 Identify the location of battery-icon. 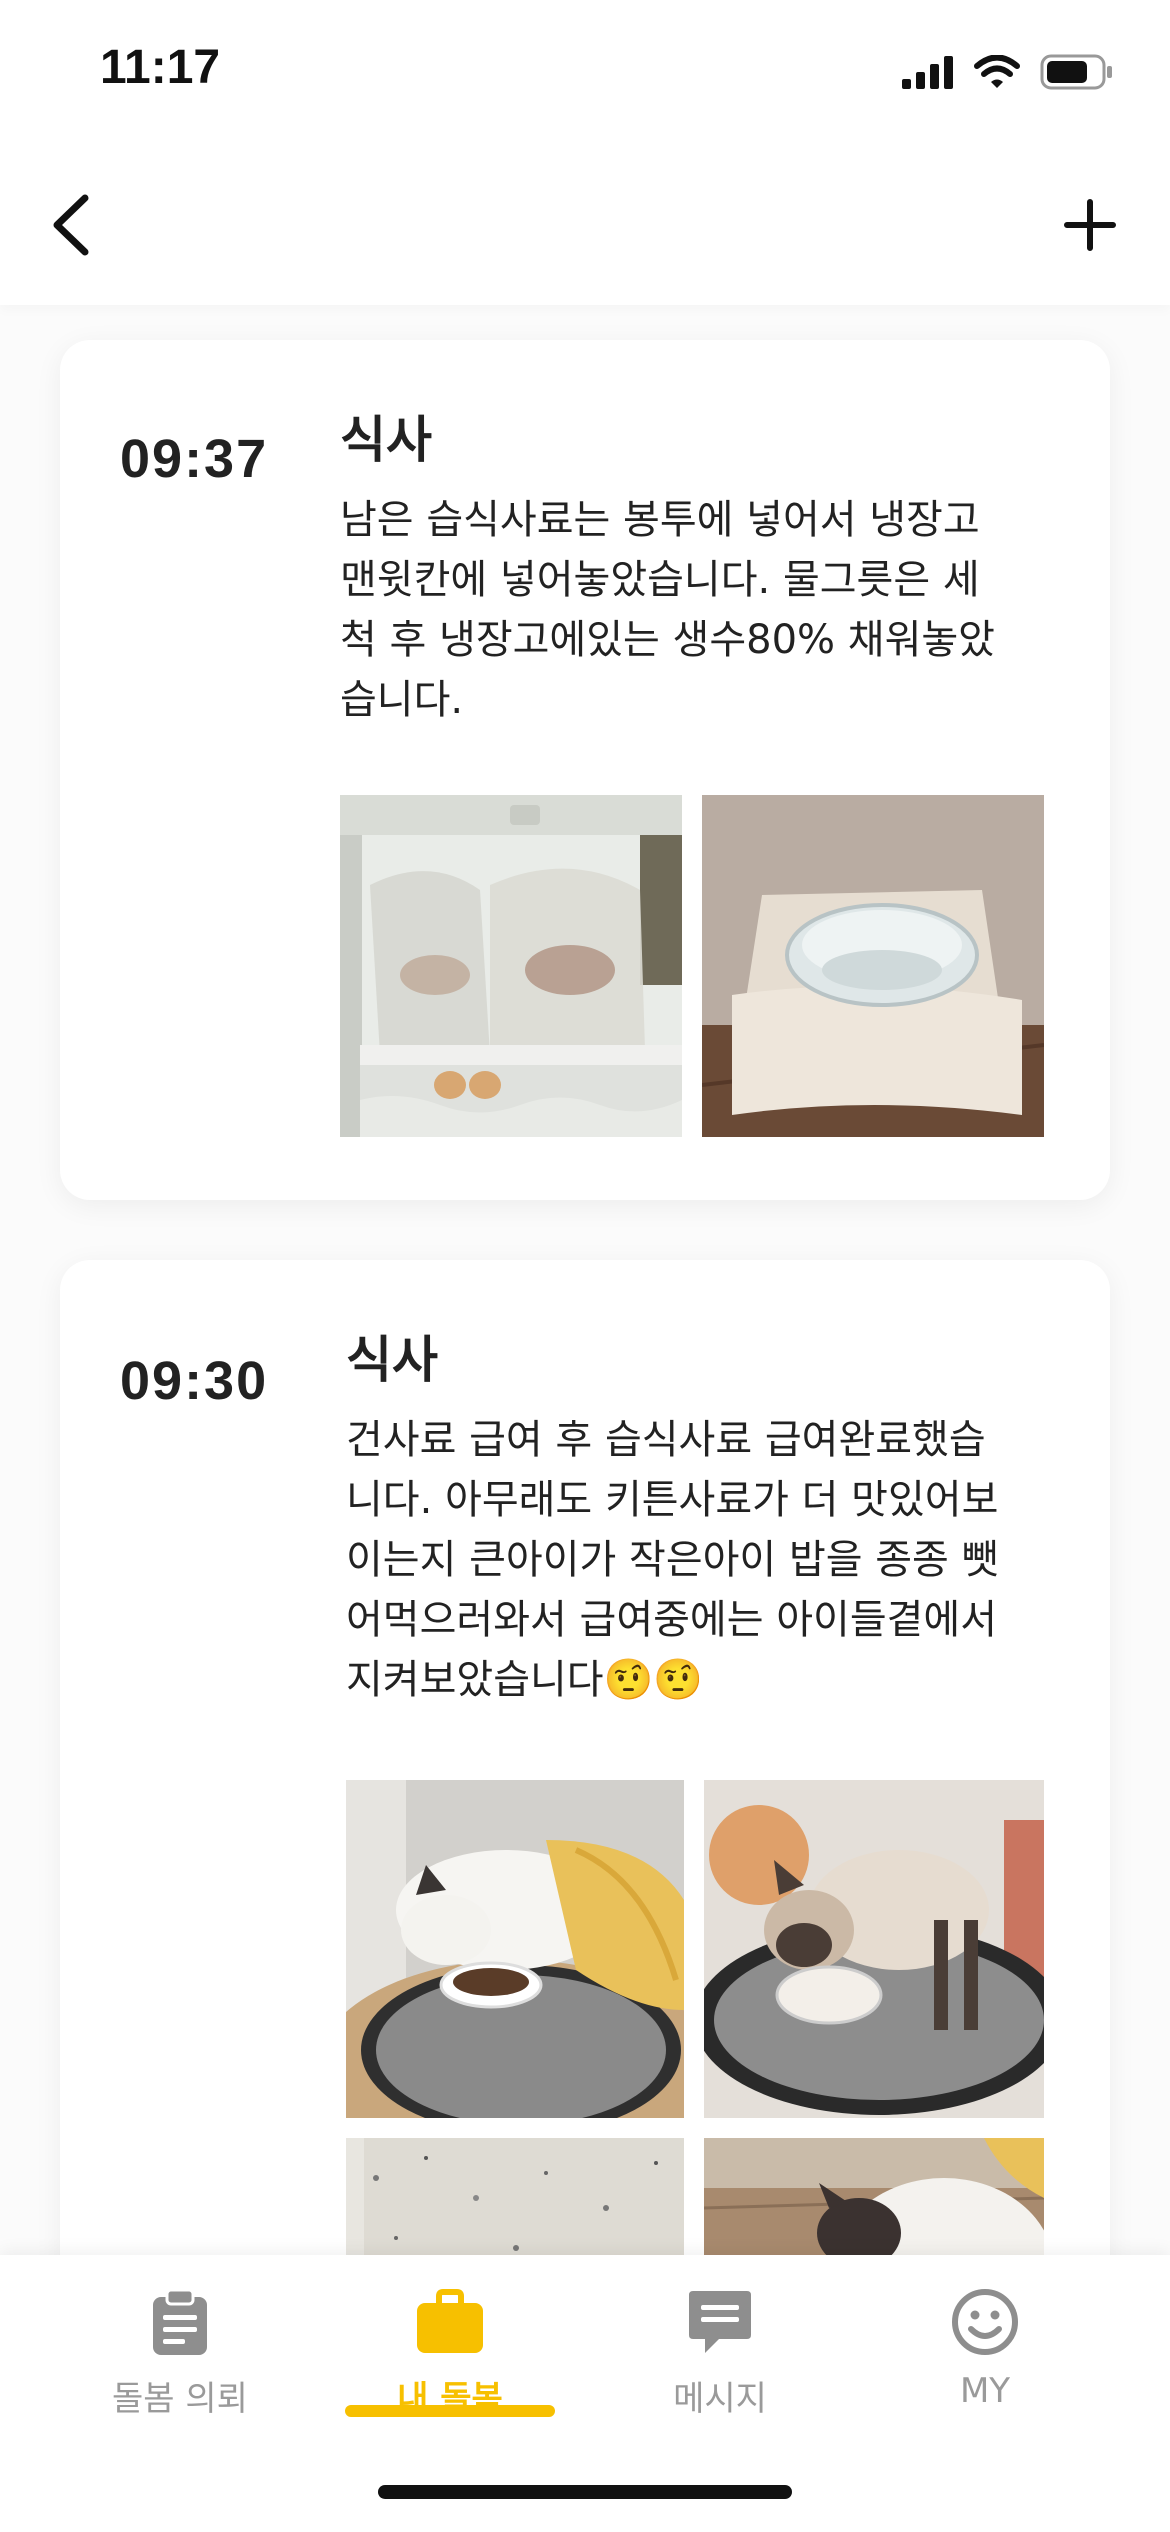
(1076, 72).